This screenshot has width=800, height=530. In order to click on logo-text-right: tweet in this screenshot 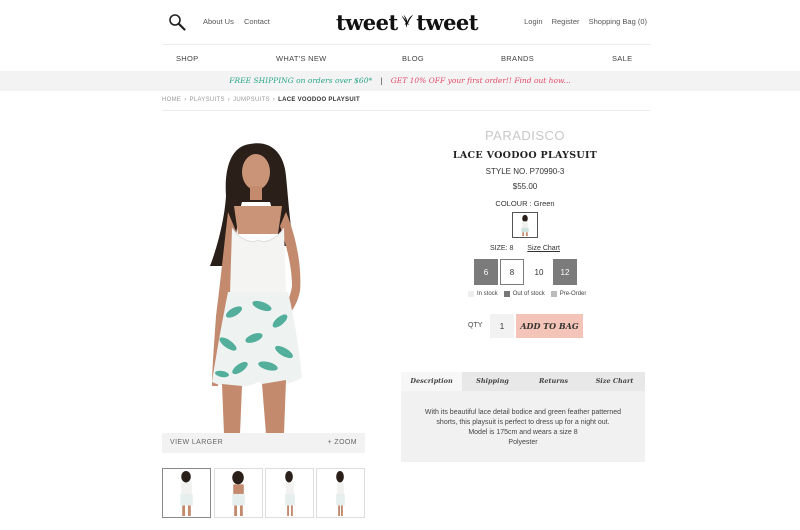, I will do `click(447, 22)`.